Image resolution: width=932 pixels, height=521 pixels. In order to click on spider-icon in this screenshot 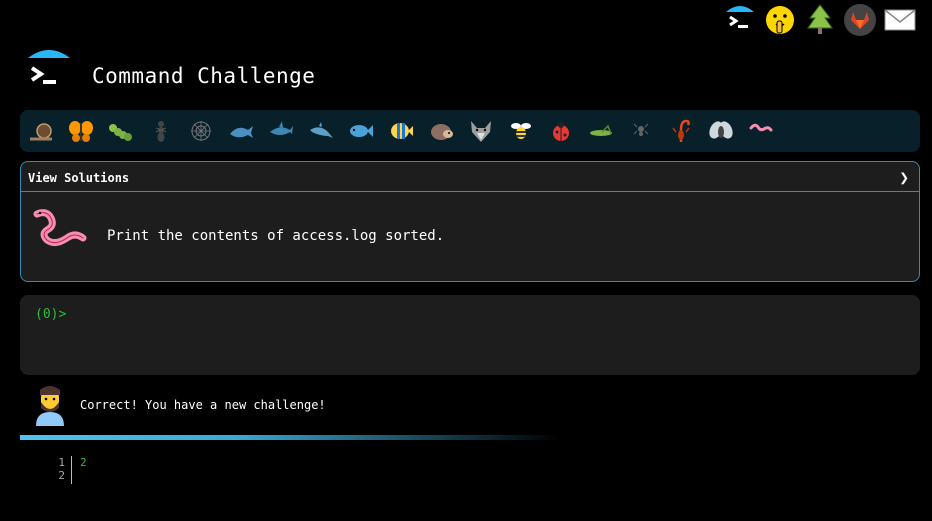, I will do `click(641, 131)`.